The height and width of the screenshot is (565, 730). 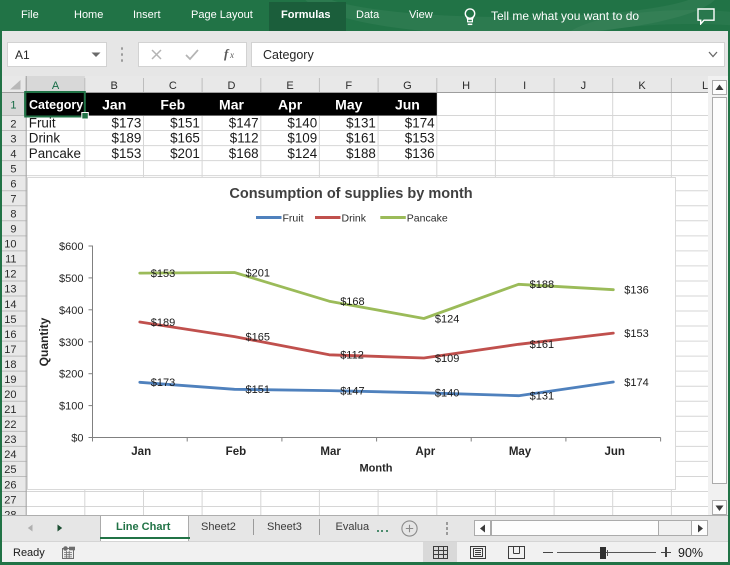 What do you see at coordinates (13, 200) in the screenshot?
I see `svg-text: 7` at bounding box center [13, 200].